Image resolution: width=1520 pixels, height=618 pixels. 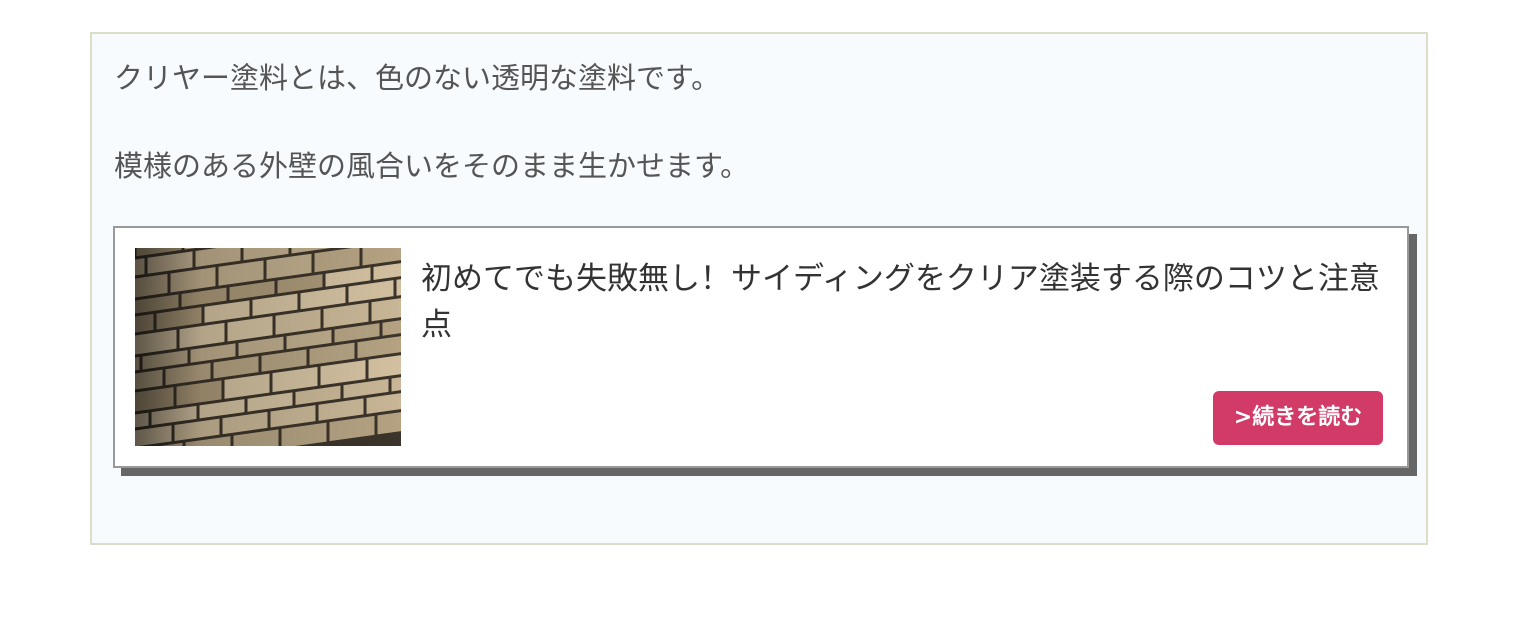 I want to click on article-thumbnail-image, so click(x=268, y=347).